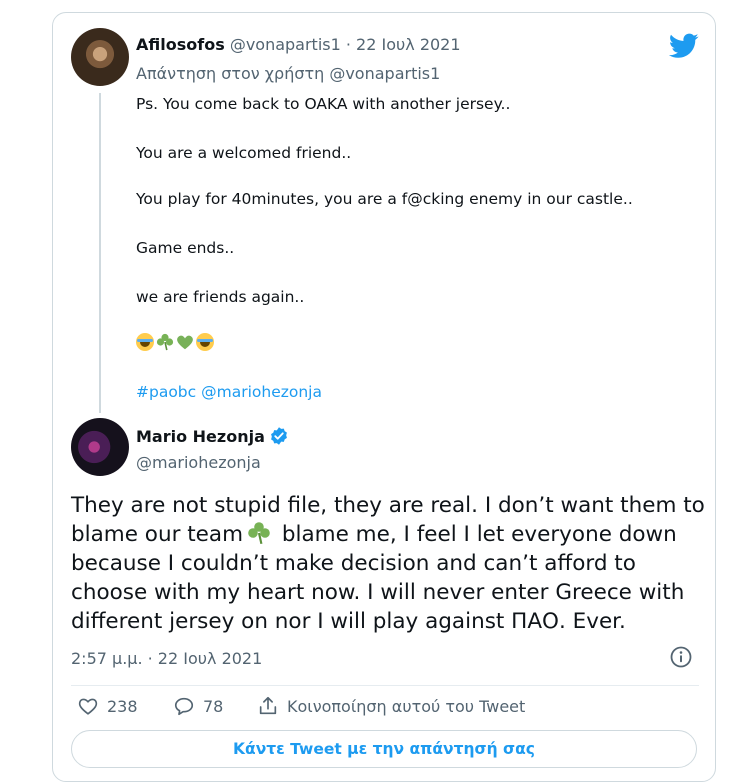 The height and width of the screenshot is (782, 753). Describe the element at coordinates (406, 706) in the screenshot. I see `share-label: Κοινοποίηση αυτού του Tweet` at that location.